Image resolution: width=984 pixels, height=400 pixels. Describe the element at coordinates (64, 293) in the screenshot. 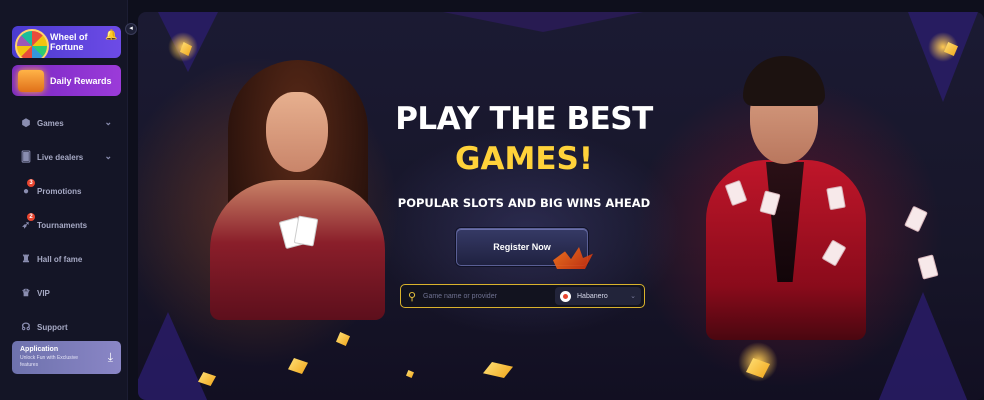

I see `sidebar-item-vip: ♛ VIP` at that location.